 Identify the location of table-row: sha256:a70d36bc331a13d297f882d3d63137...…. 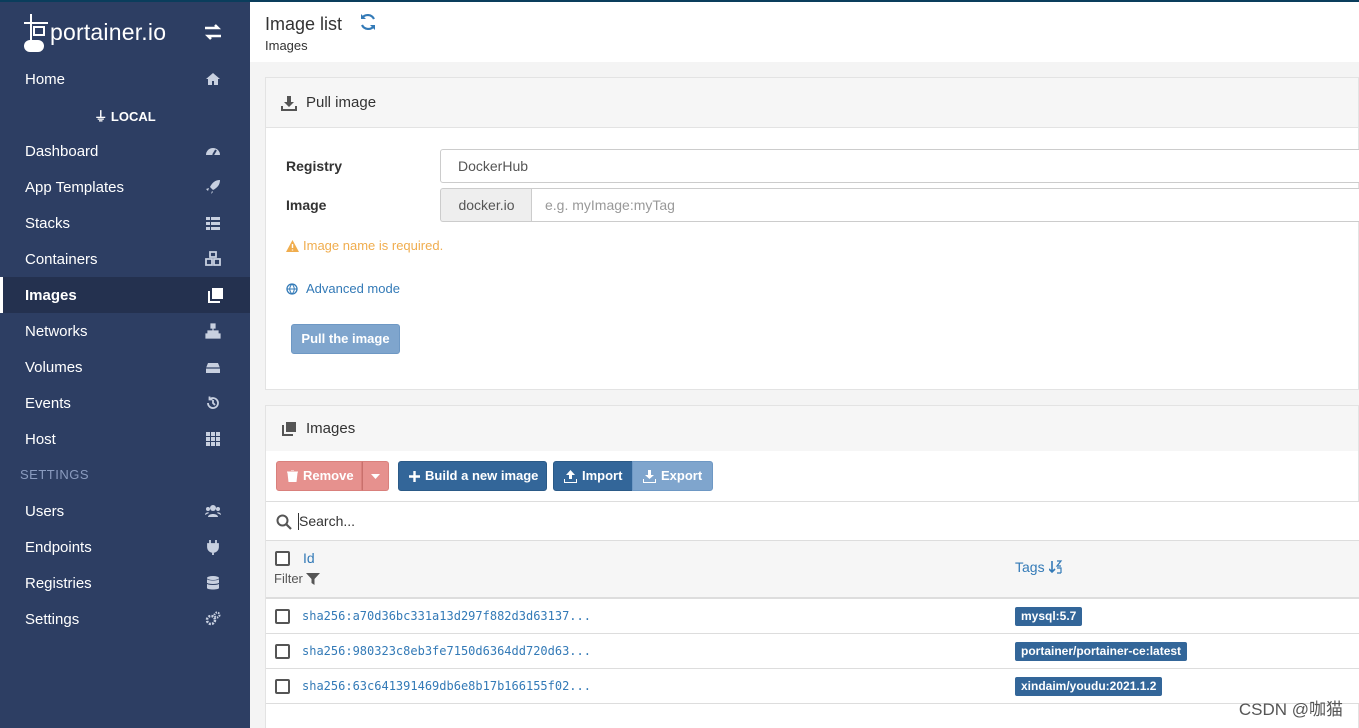
(812, 616).